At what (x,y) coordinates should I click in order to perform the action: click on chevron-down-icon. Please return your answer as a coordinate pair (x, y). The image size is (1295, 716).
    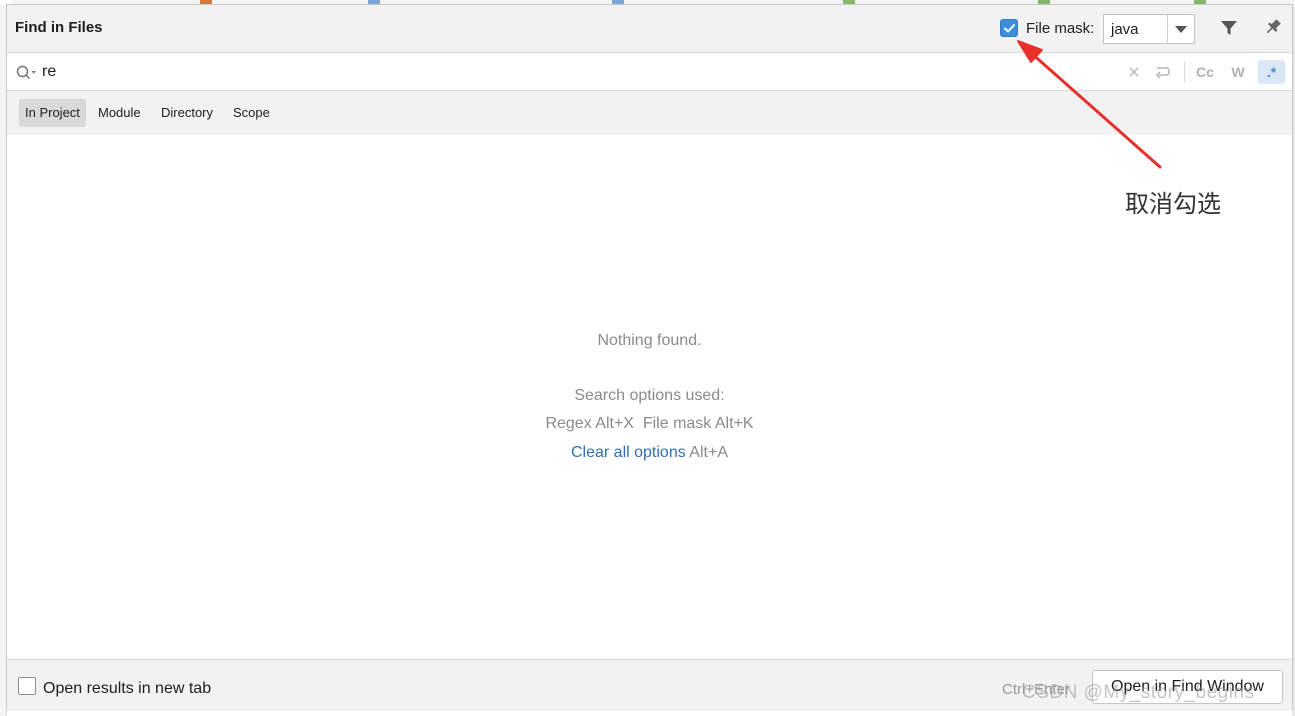
    Looking at the image, I should click on (1181, 29).